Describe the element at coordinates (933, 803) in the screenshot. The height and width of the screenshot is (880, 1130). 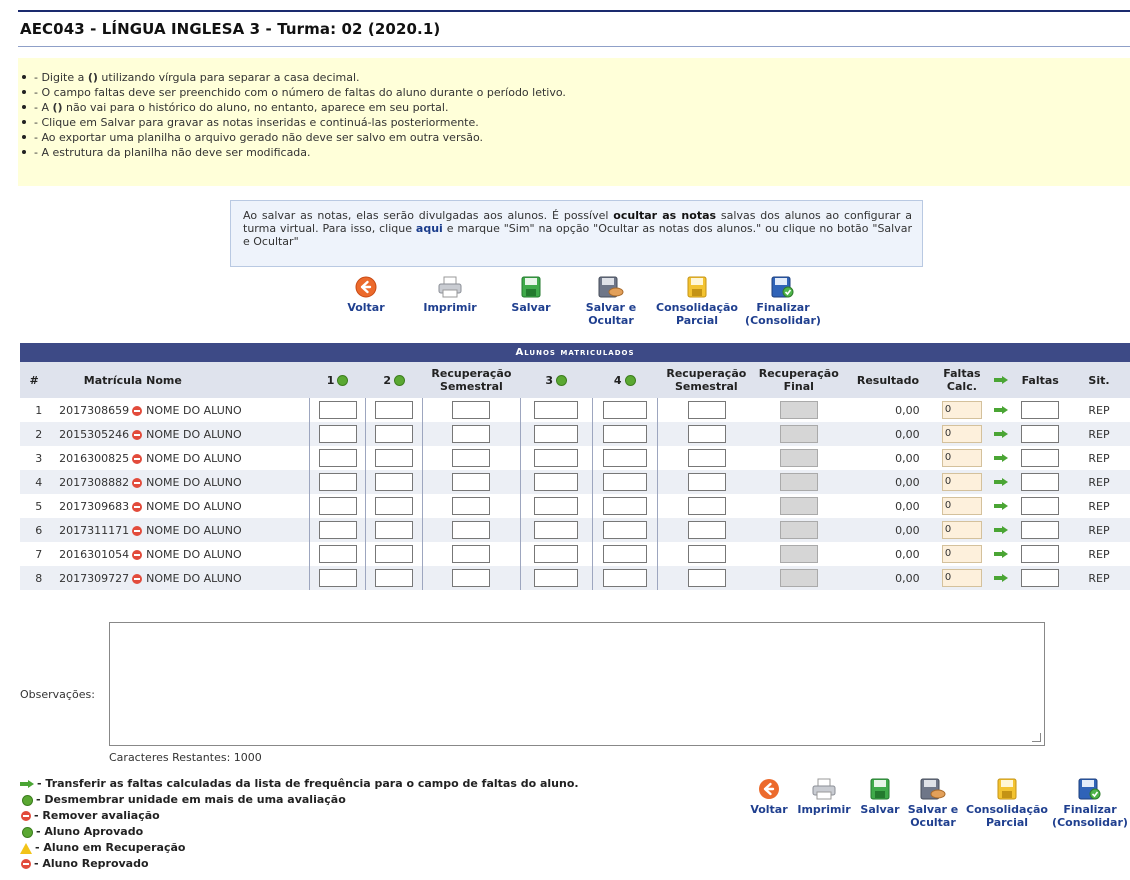
I see `salvar-ocultar-button-bottom: Salvar e Ocultar` at that location.